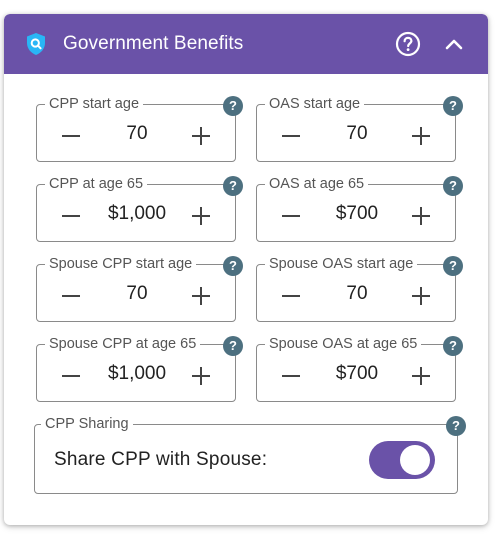  I want to click on spouse-cpp-start-age-field: Spouse CPP start age 70, so click(136, 289).